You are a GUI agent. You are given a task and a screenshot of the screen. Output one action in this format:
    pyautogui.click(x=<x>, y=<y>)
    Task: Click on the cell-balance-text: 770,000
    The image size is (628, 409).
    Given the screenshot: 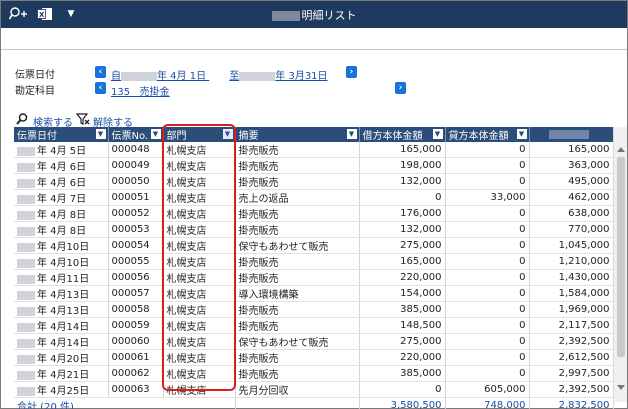 What is the action you would take?
    pyautogui.click(x=589, y=229)
    